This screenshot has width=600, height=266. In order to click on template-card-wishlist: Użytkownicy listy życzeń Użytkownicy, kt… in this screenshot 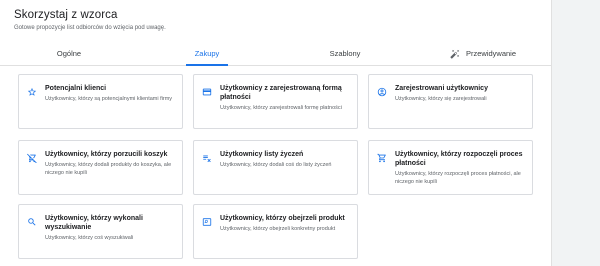, I will do `click(275, 167)`.